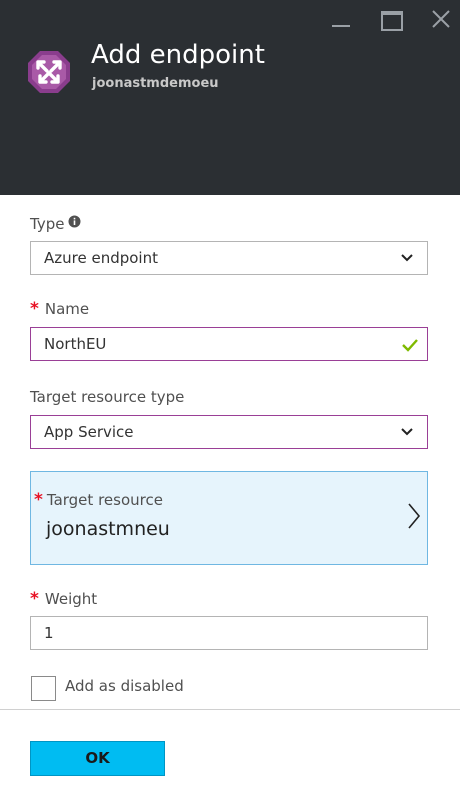  Describe the element at coordinates (410, 345) in the screenshot. I see `checkmark-icon` at that location.